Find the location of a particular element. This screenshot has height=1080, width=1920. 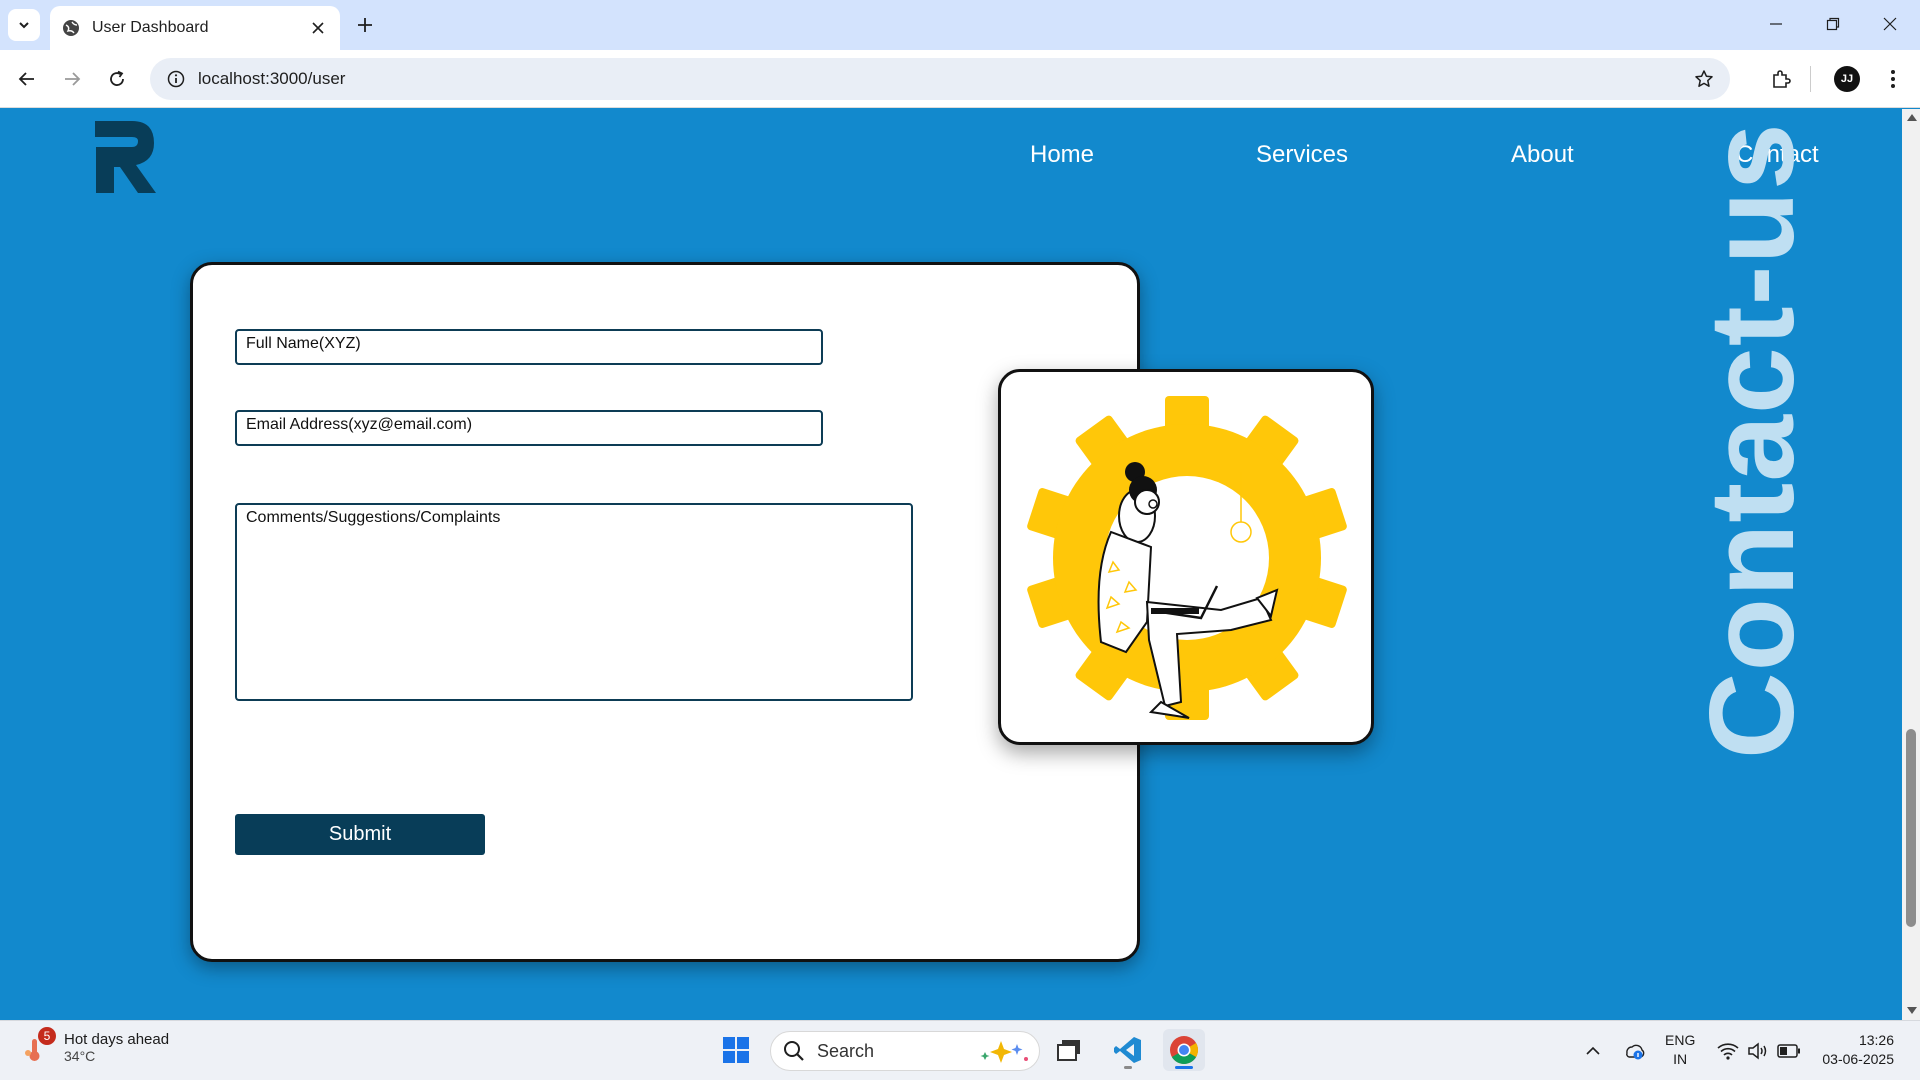

network-icon is located at coordinates (1635, 1052).